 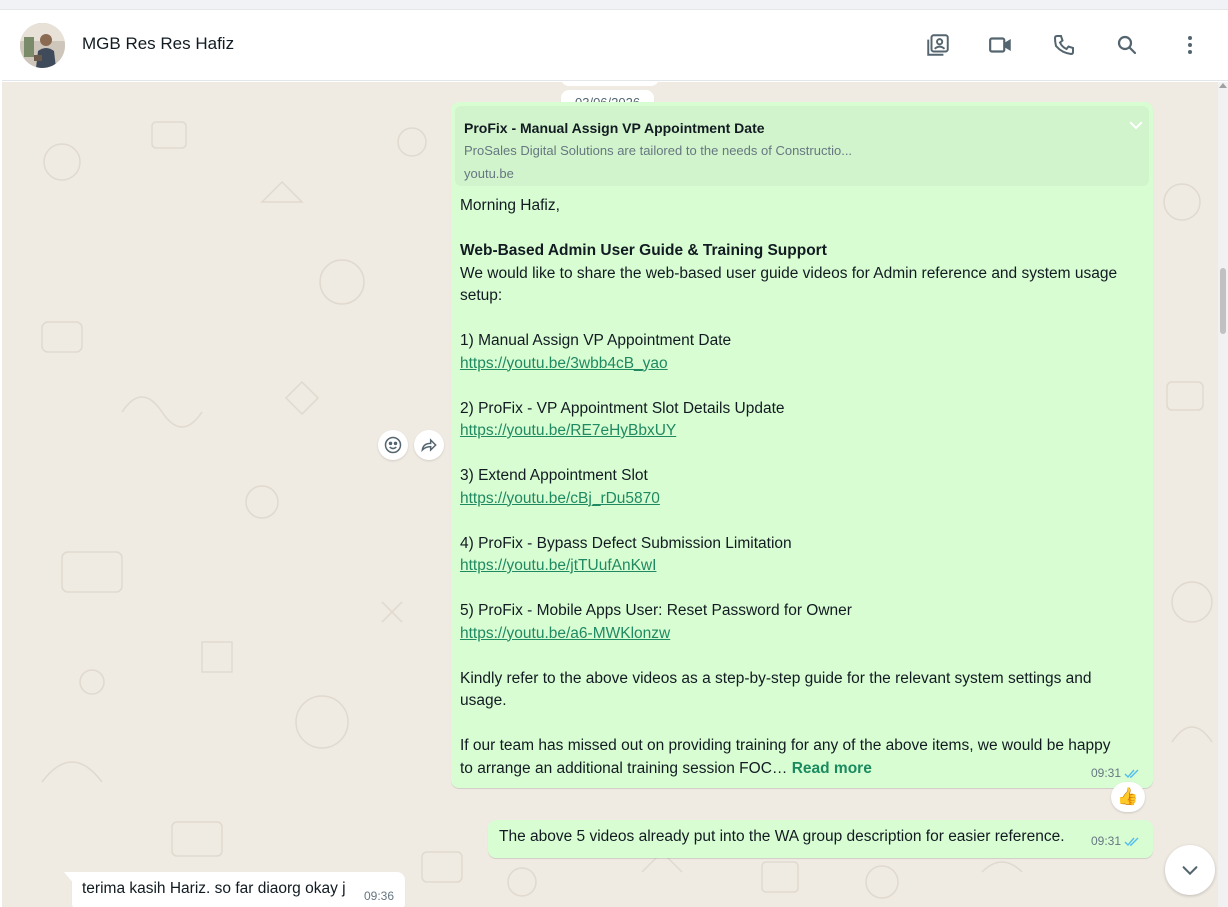 I want to click on previous-date-pill, so click(x=610, y=84).